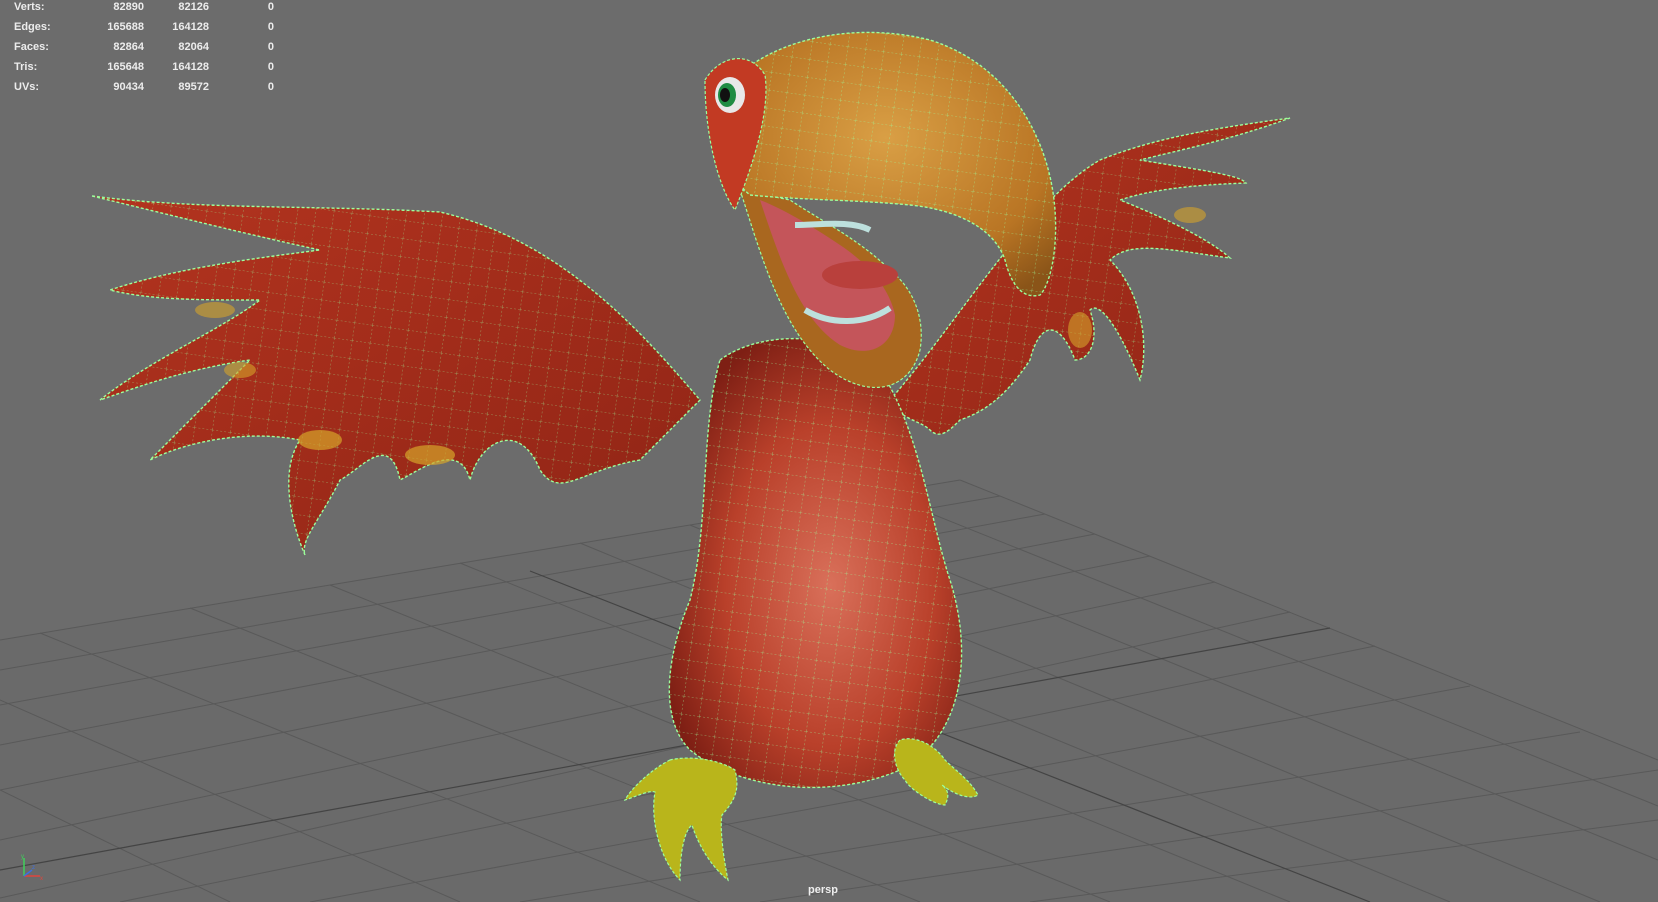  Describe the element at coordinates (128, 7) in the screenshot. I see `hud-value: 82890` at that location.